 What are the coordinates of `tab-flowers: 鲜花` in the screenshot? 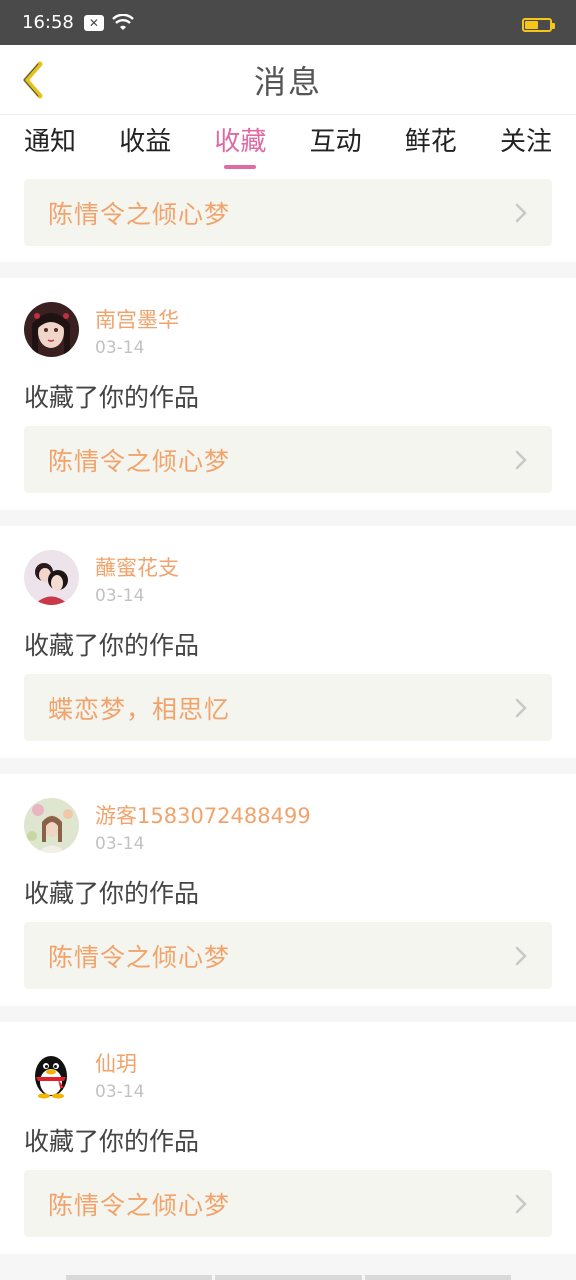 It's located at (431, 145).